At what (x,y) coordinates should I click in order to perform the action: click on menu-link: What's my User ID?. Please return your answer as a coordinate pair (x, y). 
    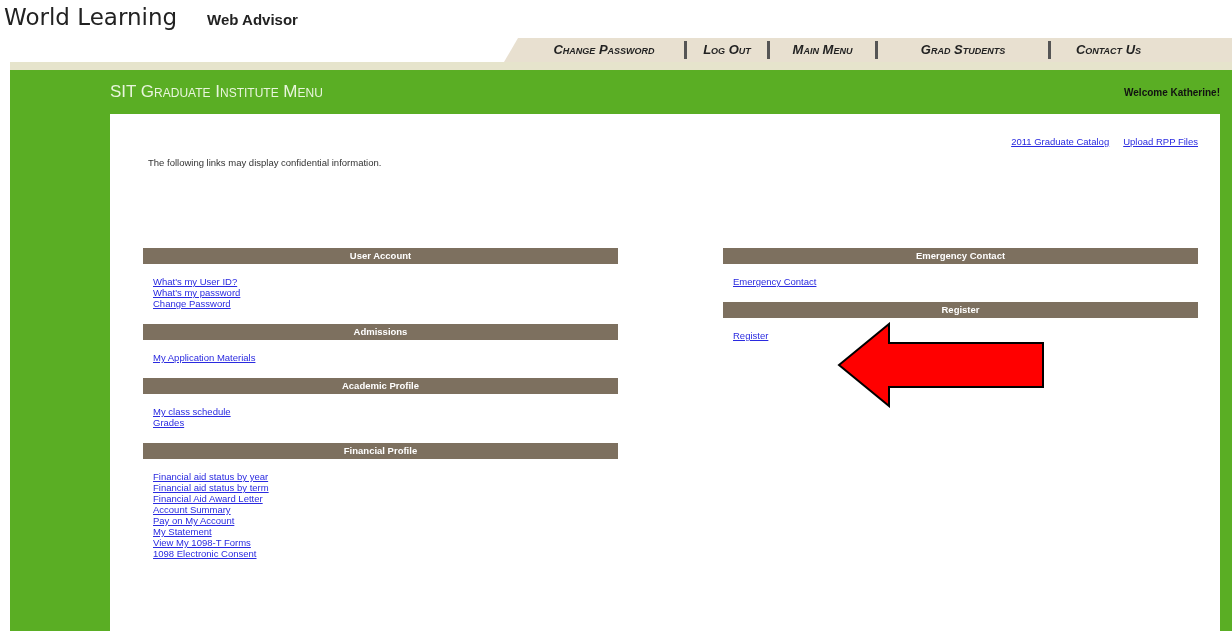
    Looking at the image, I should click on (195, 281).